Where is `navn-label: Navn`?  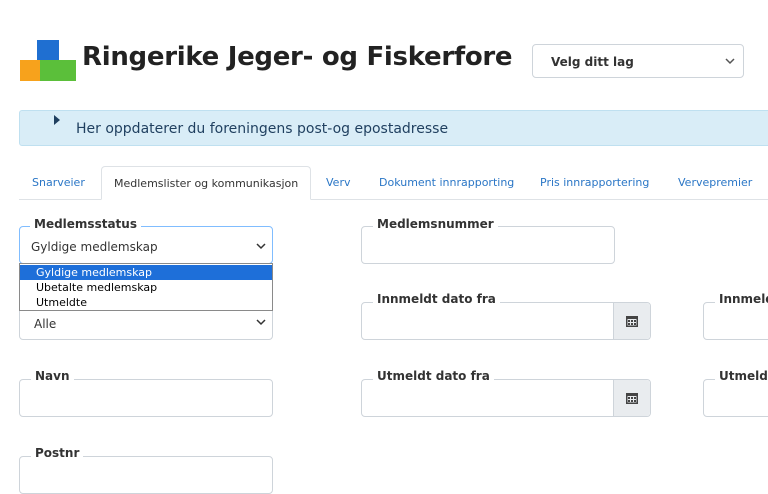 navn-label: Navn is located at coordinates (52, 376).